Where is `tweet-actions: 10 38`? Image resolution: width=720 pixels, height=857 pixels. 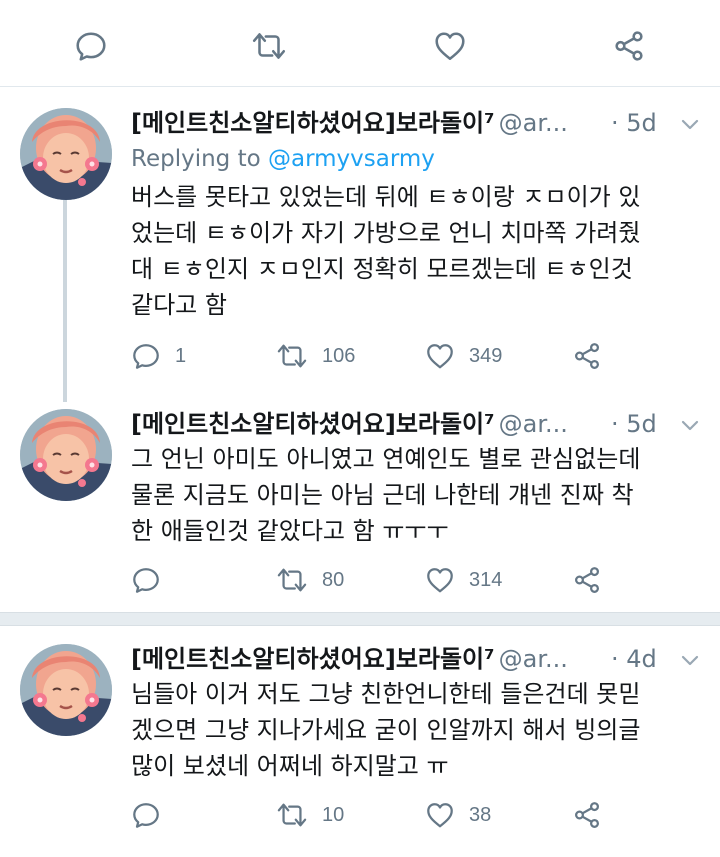 tweet-actions: 10 38 is located at coordinates (411, 817).